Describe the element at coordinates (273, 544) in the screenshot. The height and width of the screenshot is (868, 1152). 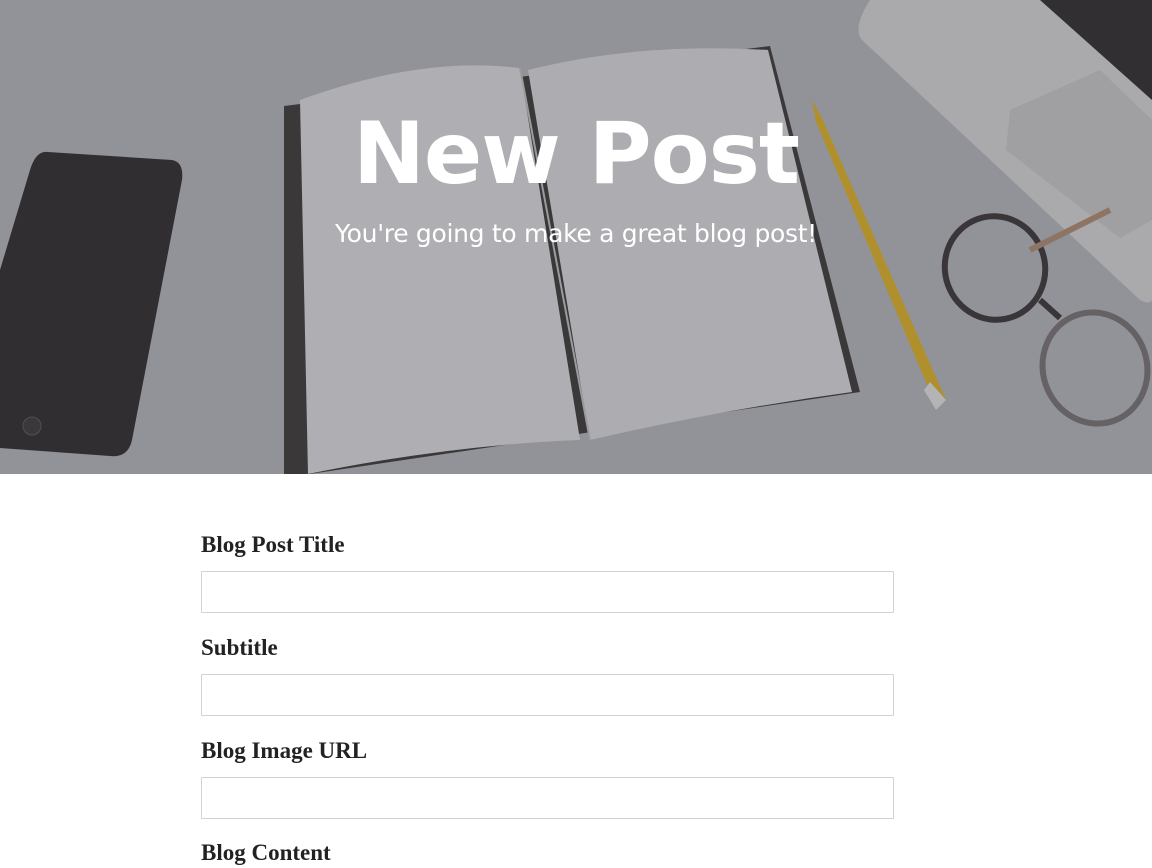
I see `title-field-label: Blog Post Title` at that location.